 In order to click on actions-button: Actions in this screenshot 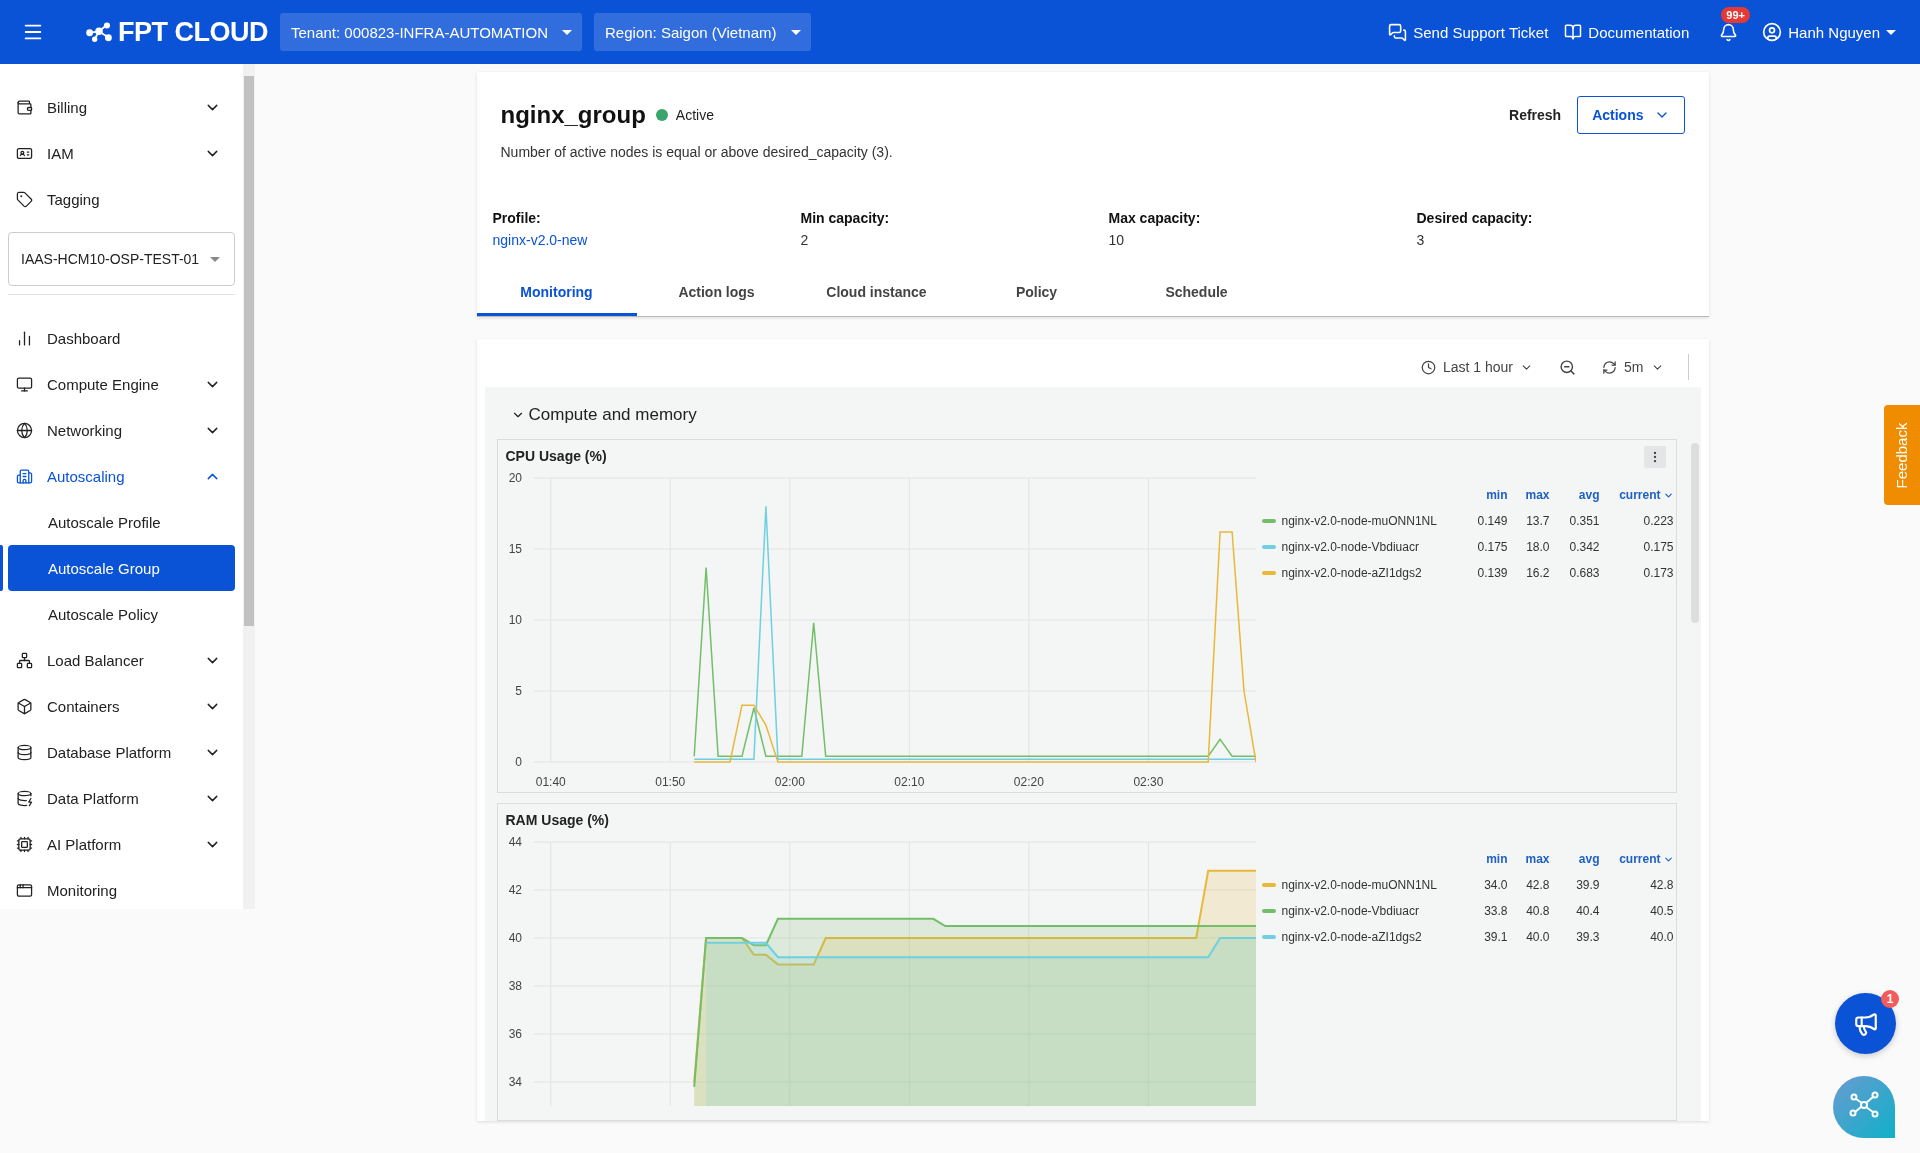, I will do `click(1631, 115)`.